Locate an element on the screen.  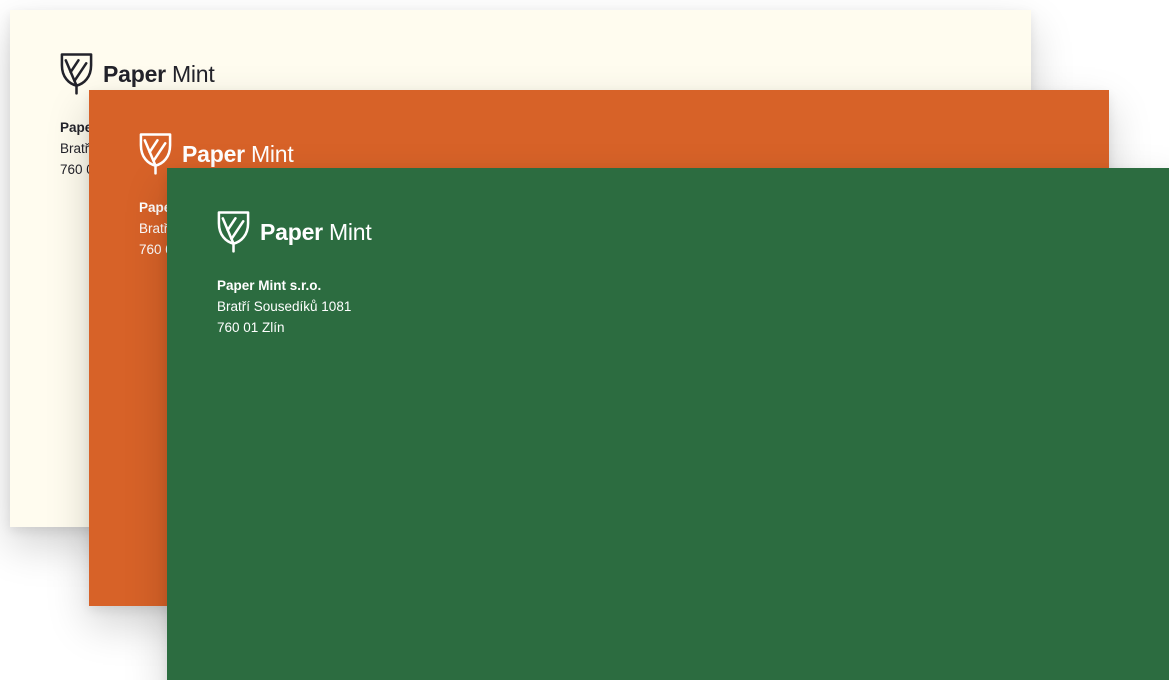
street-line: Bratří Sousedíků 1081 is located at coordinates (284, 306).